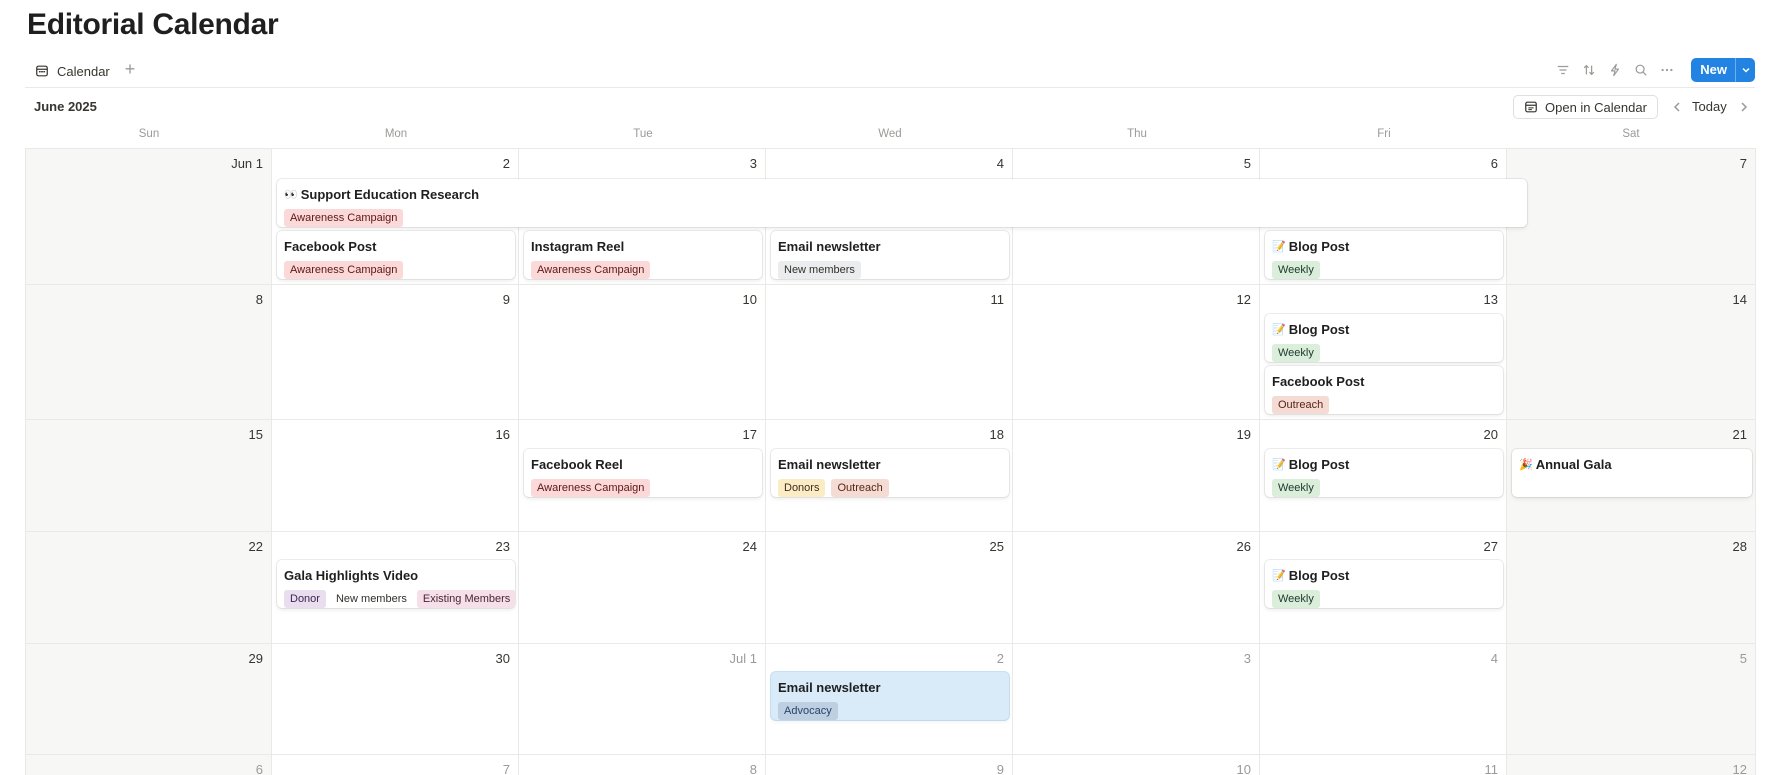 Image resolution: width=1778 pixels, height=775 pixels. I want to click on day-number: 28, so click(1739, 546).